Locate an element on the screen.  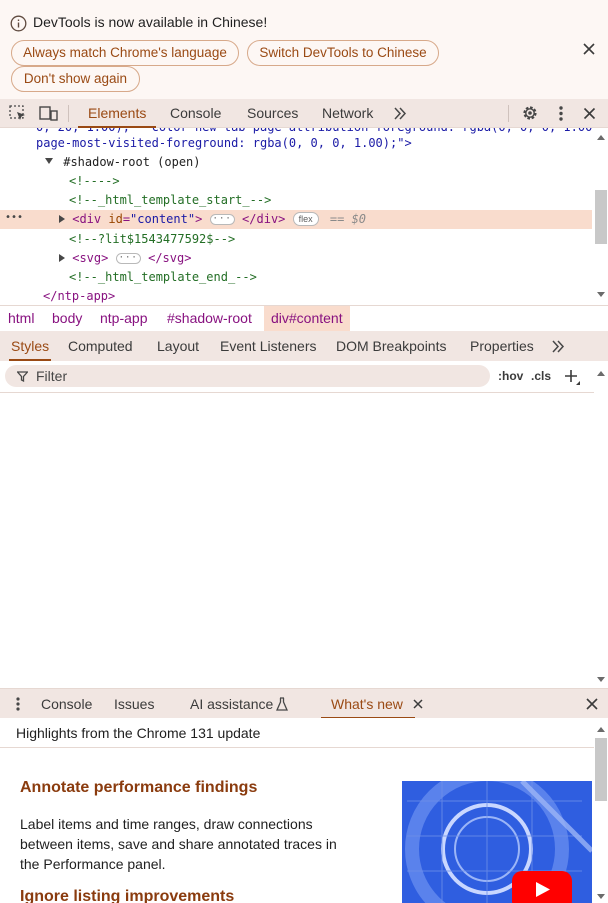
toggle-cls-button: .cls is located at coordinates (541, 376).